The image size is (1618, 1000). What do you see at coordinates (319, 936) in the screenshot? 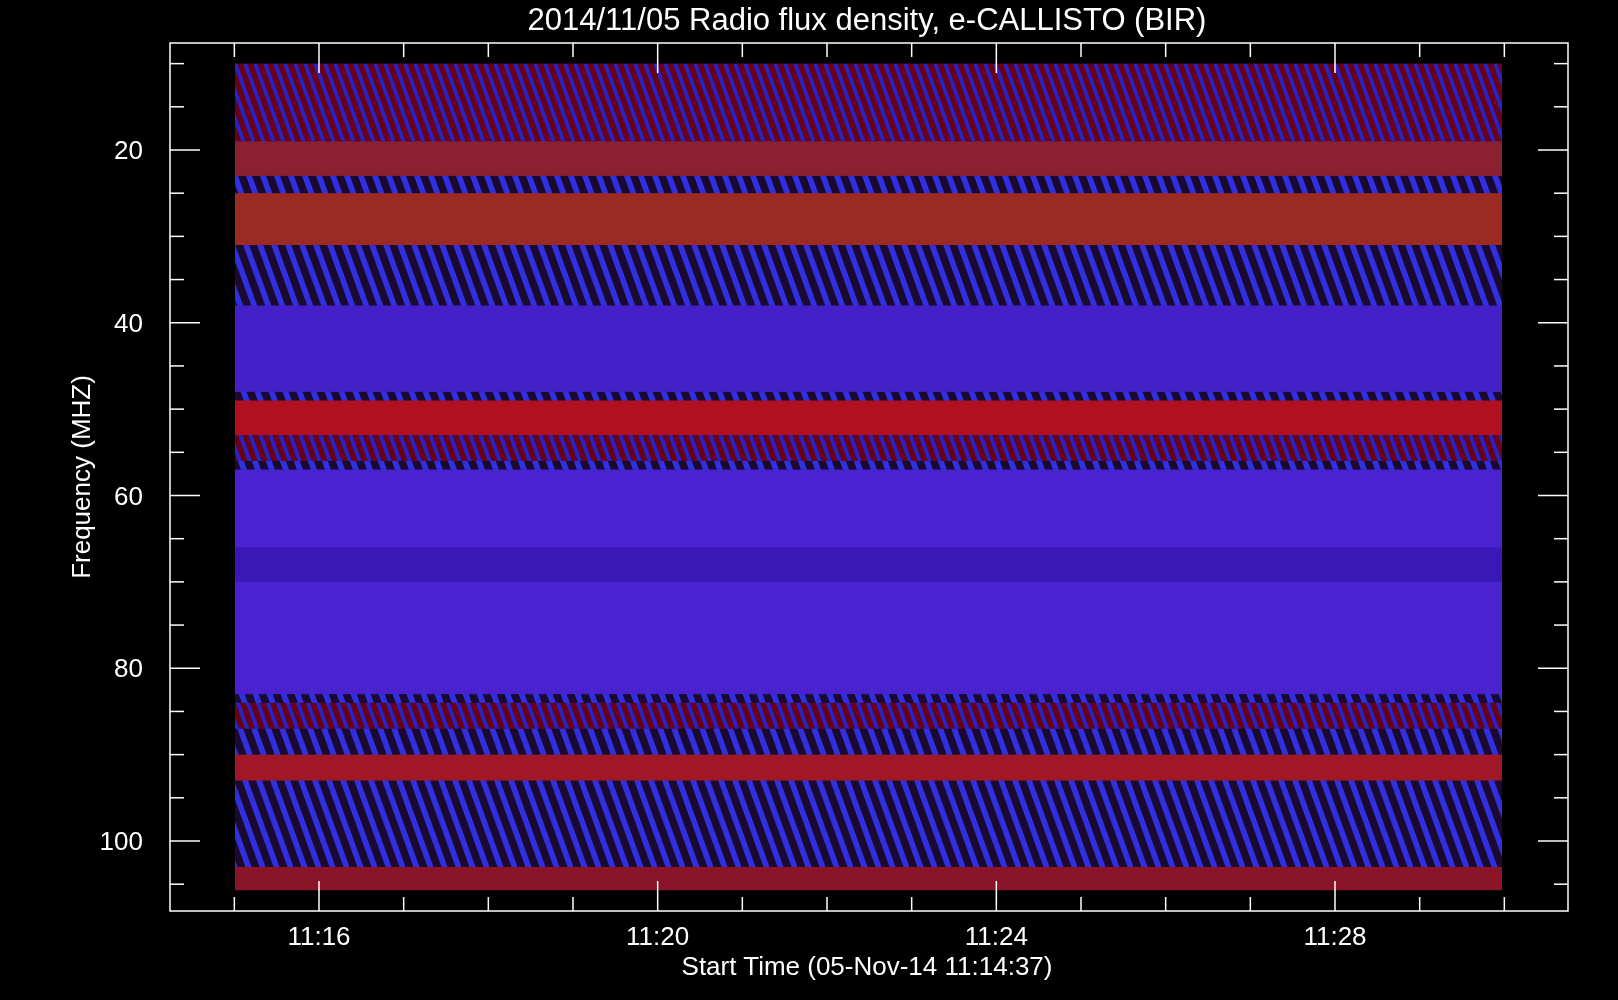
I see `x-tick-label: 11:16` at bounding box center [319, 936].